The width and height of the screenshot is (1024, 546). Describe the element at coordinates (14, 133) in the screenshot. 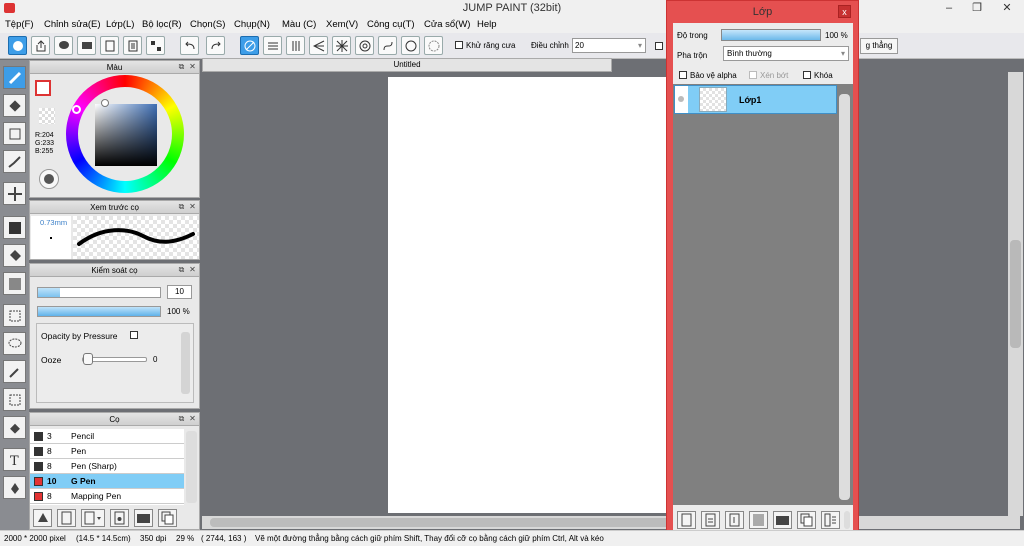

I see `shape-tool` at that location.